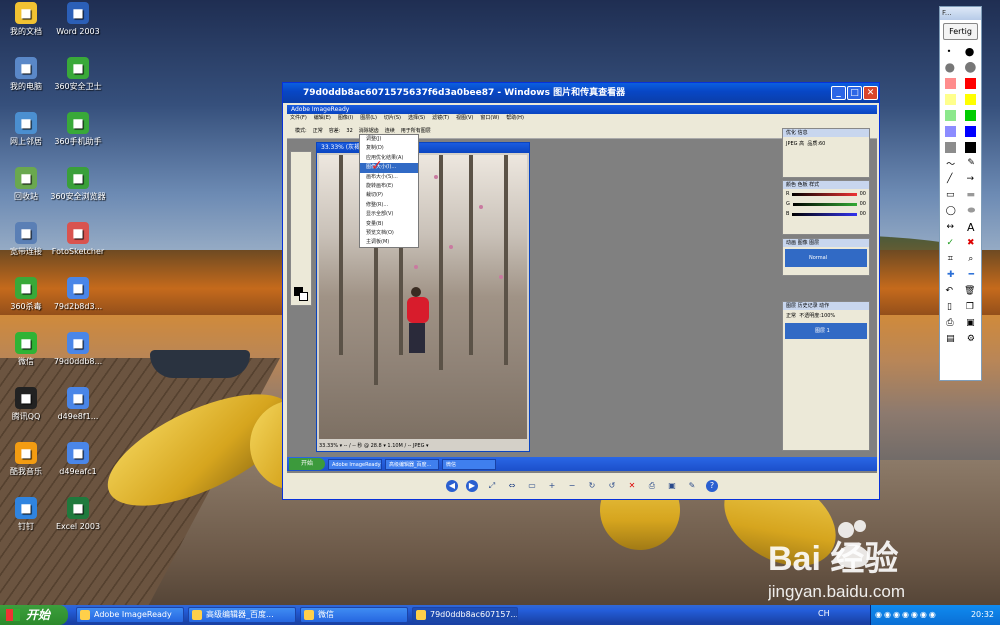 This screenshot has width=1000, height=625. I want to click on slideshow-icon: ▭, so click(532, 486).